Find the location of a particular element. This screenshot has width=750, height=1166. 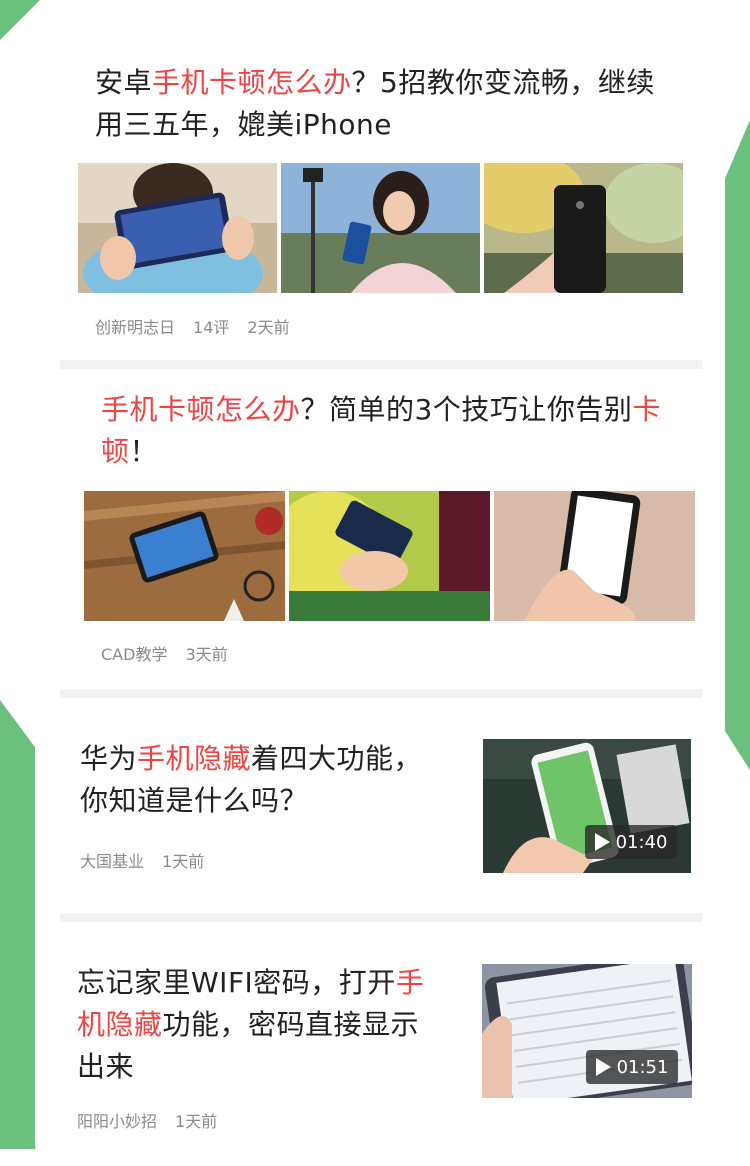

comment-count: 14评 is located at coordinates (211, 327).